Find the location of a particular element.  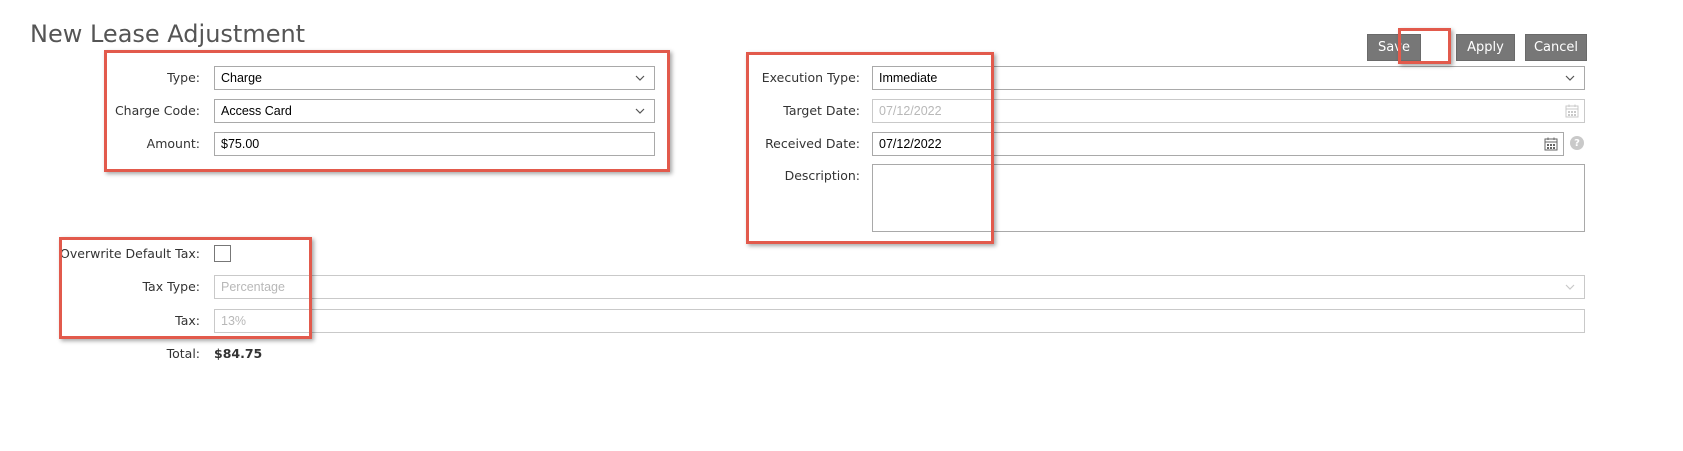

tax-input: 13% is located at coordinates (899, 321).